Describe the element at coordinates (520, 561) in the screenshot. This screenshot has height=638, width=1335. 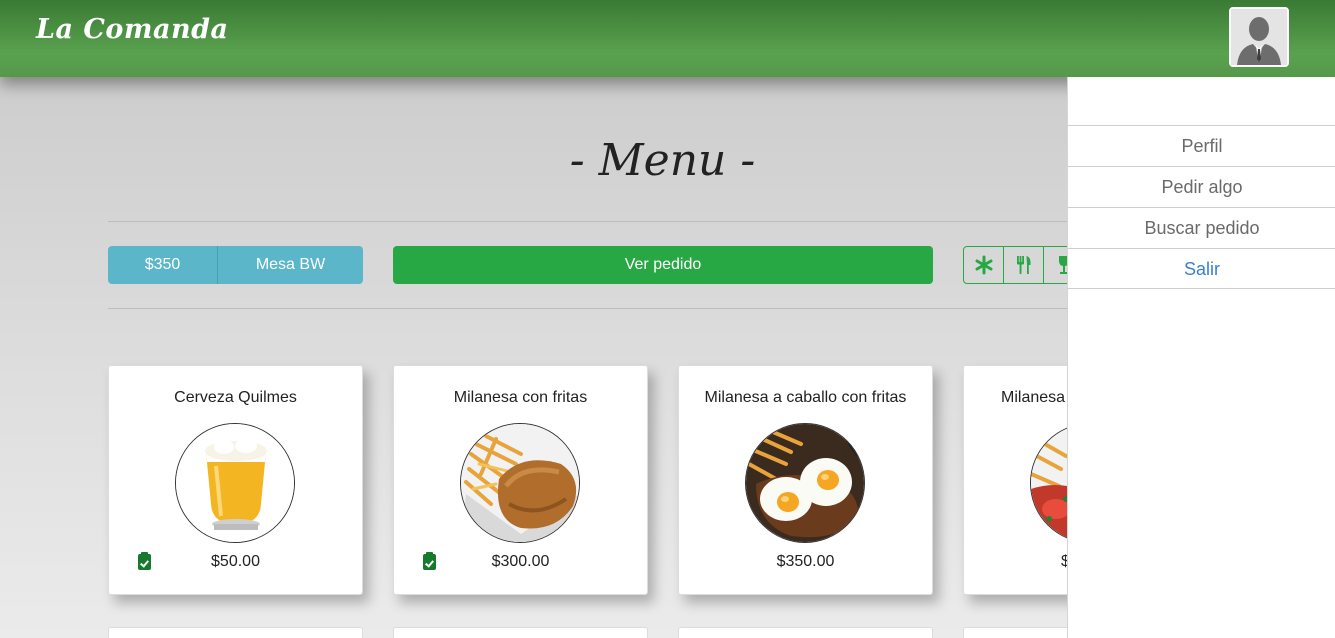
I see `menu-card-price: $300.00` at that location.